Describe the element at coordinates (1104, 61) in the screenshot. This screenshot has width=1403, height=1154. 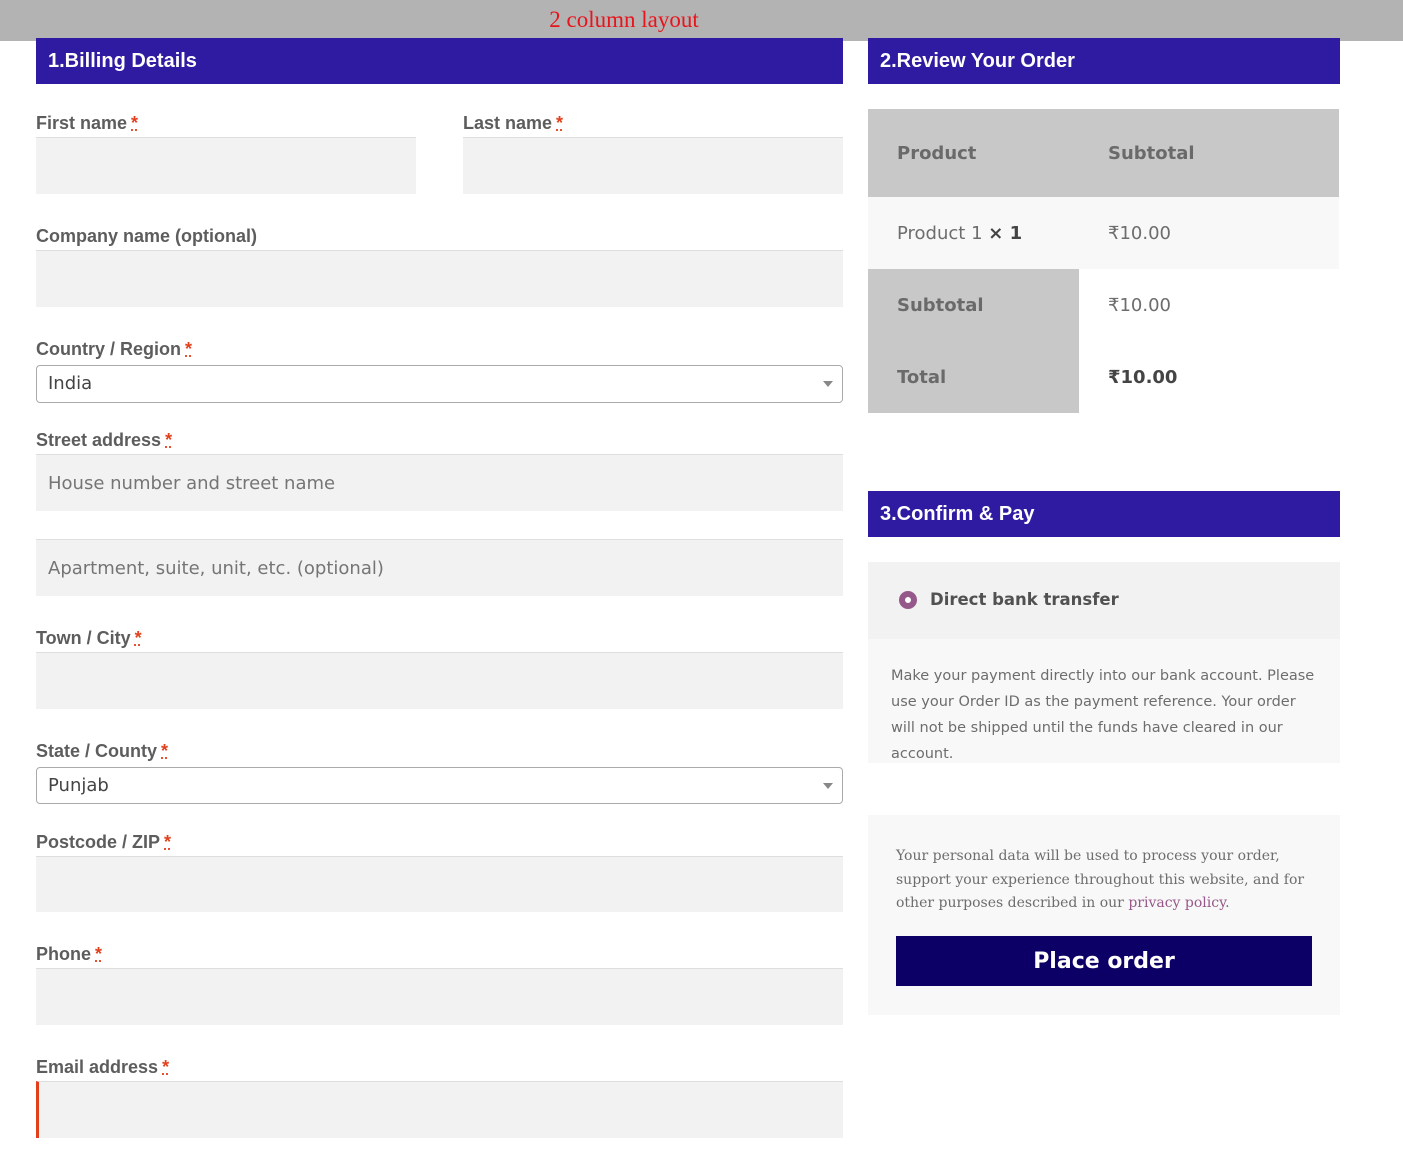
I see `review-heading: 2.Review Your Order` at that location.